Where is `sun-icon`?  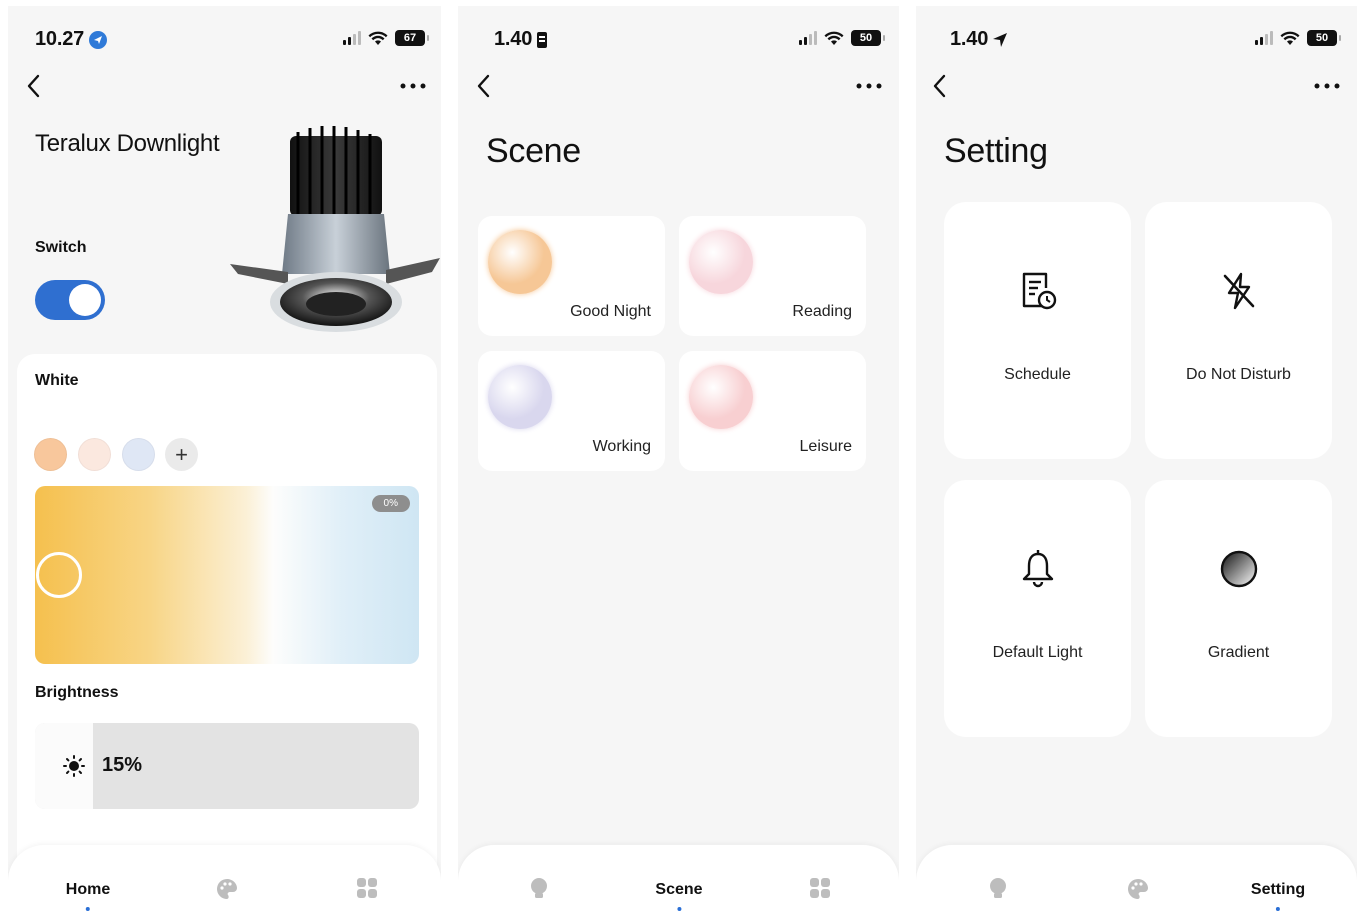
sun-icon is located at coordinates (74, 766).